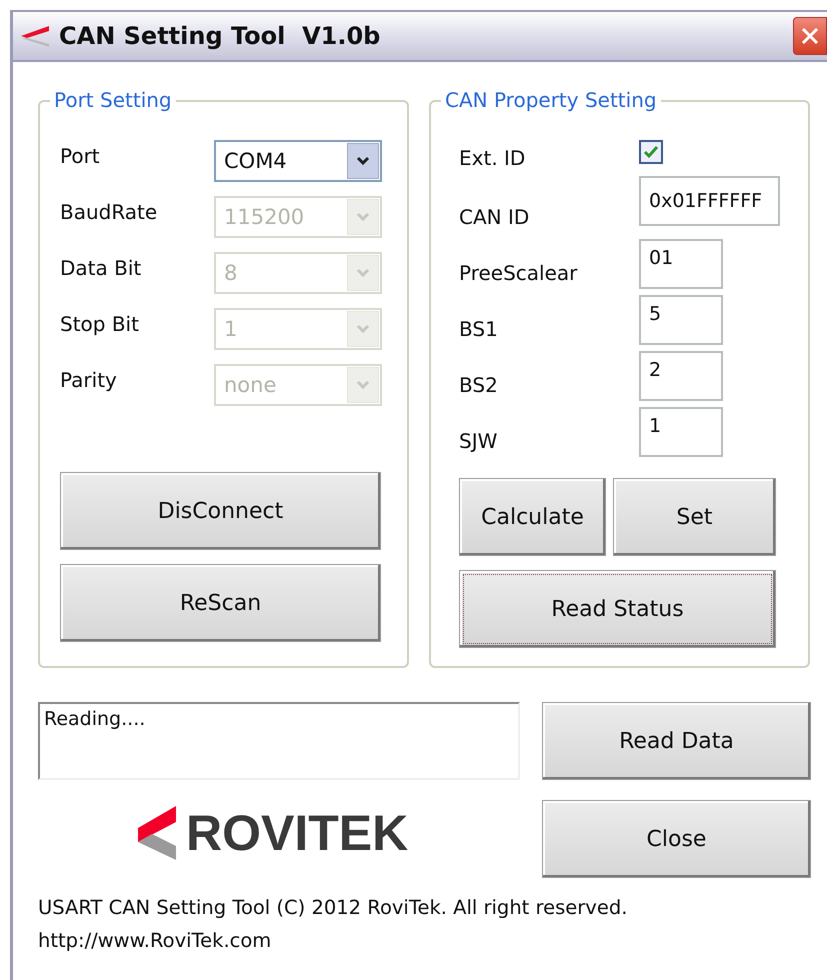 Image resolution: width=827 pixels, height=980 pixels. Describe the element at coordinates (100, 324) in the screenshot. I see `field-label: Stop Bit` at that location.